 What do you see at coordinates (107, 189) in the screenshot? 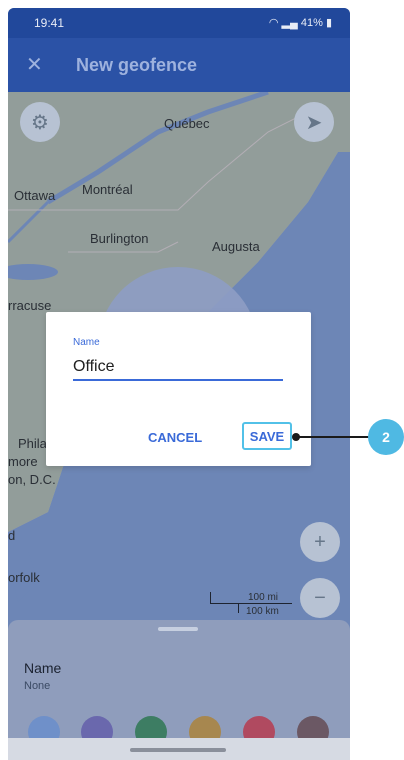
I see `map-label-montreal: Montréal` at bounding box center [107, 189].